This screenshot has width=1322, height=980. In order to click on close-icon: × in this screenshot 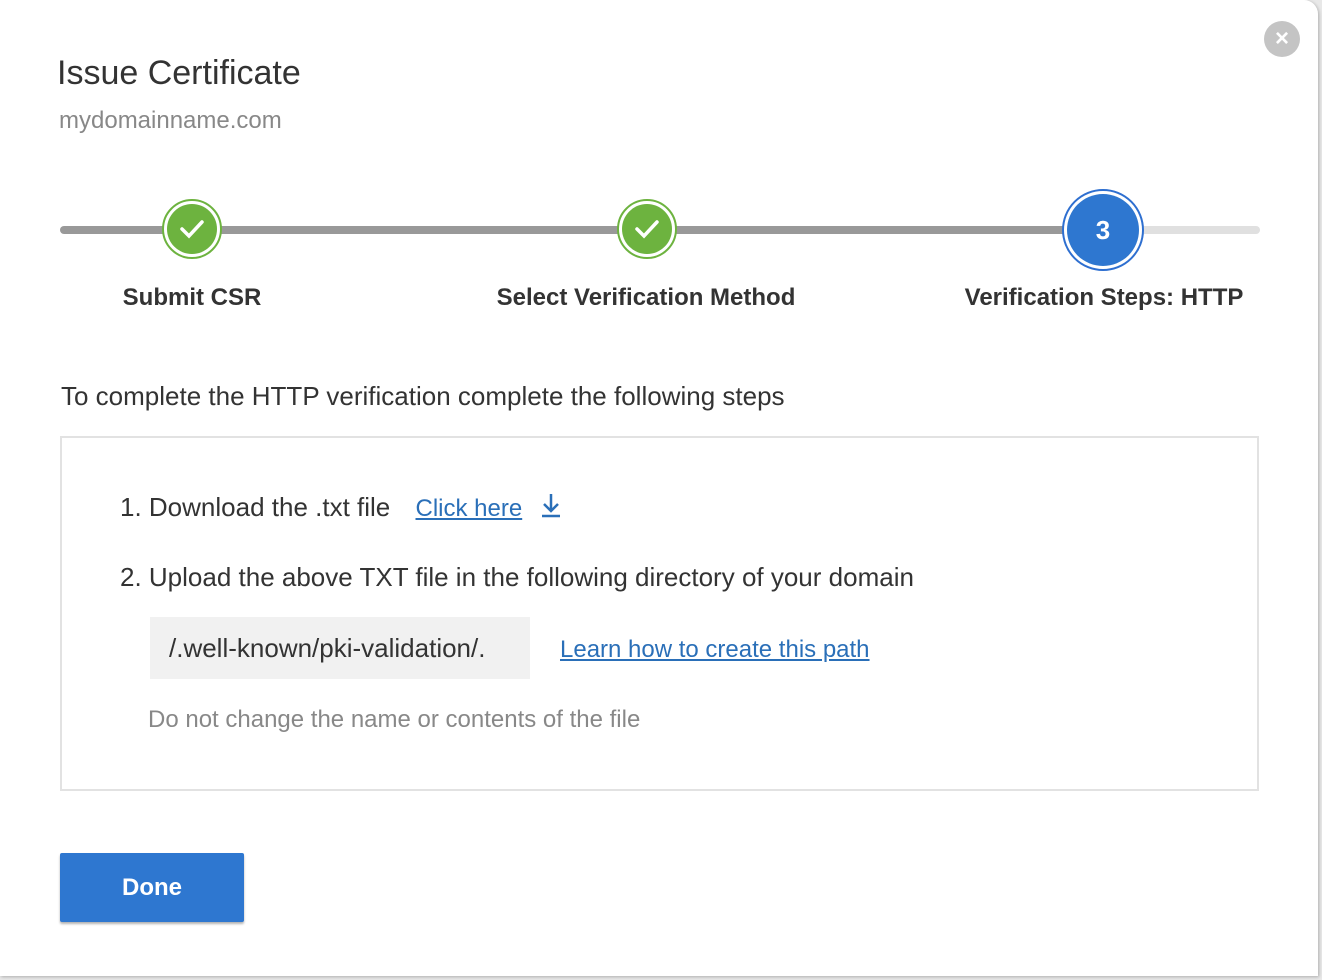, I will do `click(1282, 39)`.